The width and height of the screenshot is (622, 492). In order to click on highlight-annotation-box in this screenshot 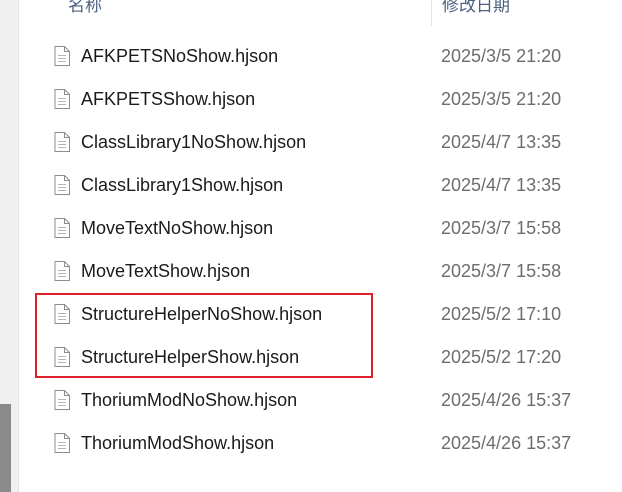, I will do `click(204, 335)`.